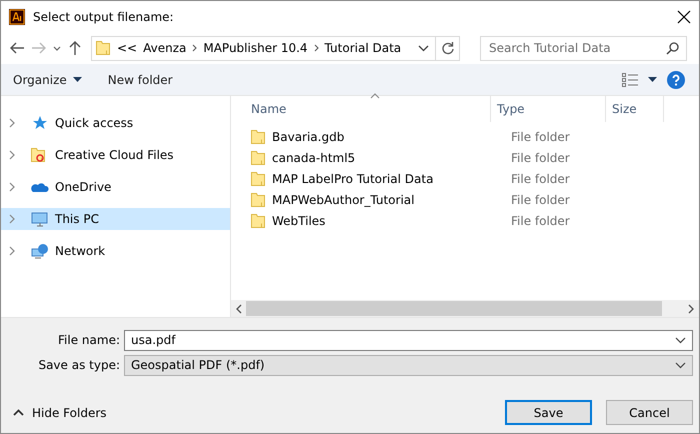  I want to click on scroll-right-icon, so click(691, 309).